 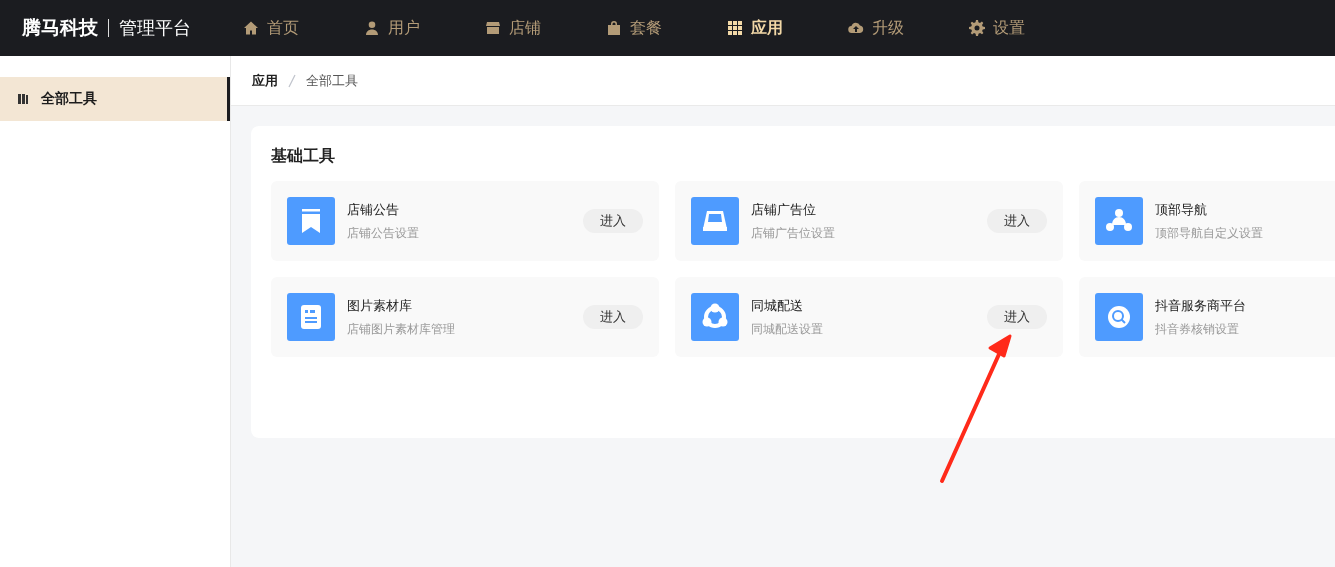 What do you see at coordinates (666, 28) in the screenshot?
I see `nav-tab: 套餐` at bounding box center [666, 28].